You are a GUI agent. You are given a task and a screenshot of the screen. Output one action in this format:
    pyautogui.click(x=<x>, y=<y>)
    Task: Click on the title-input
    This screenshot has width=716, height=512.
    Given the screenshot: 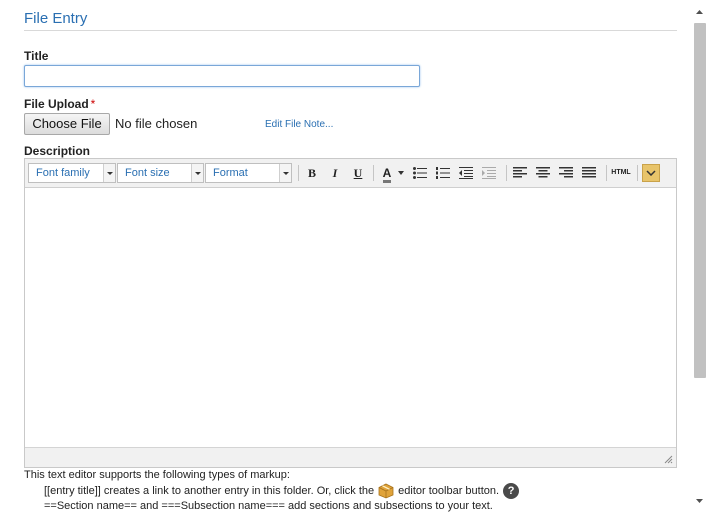 What is the action you would take?
    pyautogui.click(x=222, y=76)
    